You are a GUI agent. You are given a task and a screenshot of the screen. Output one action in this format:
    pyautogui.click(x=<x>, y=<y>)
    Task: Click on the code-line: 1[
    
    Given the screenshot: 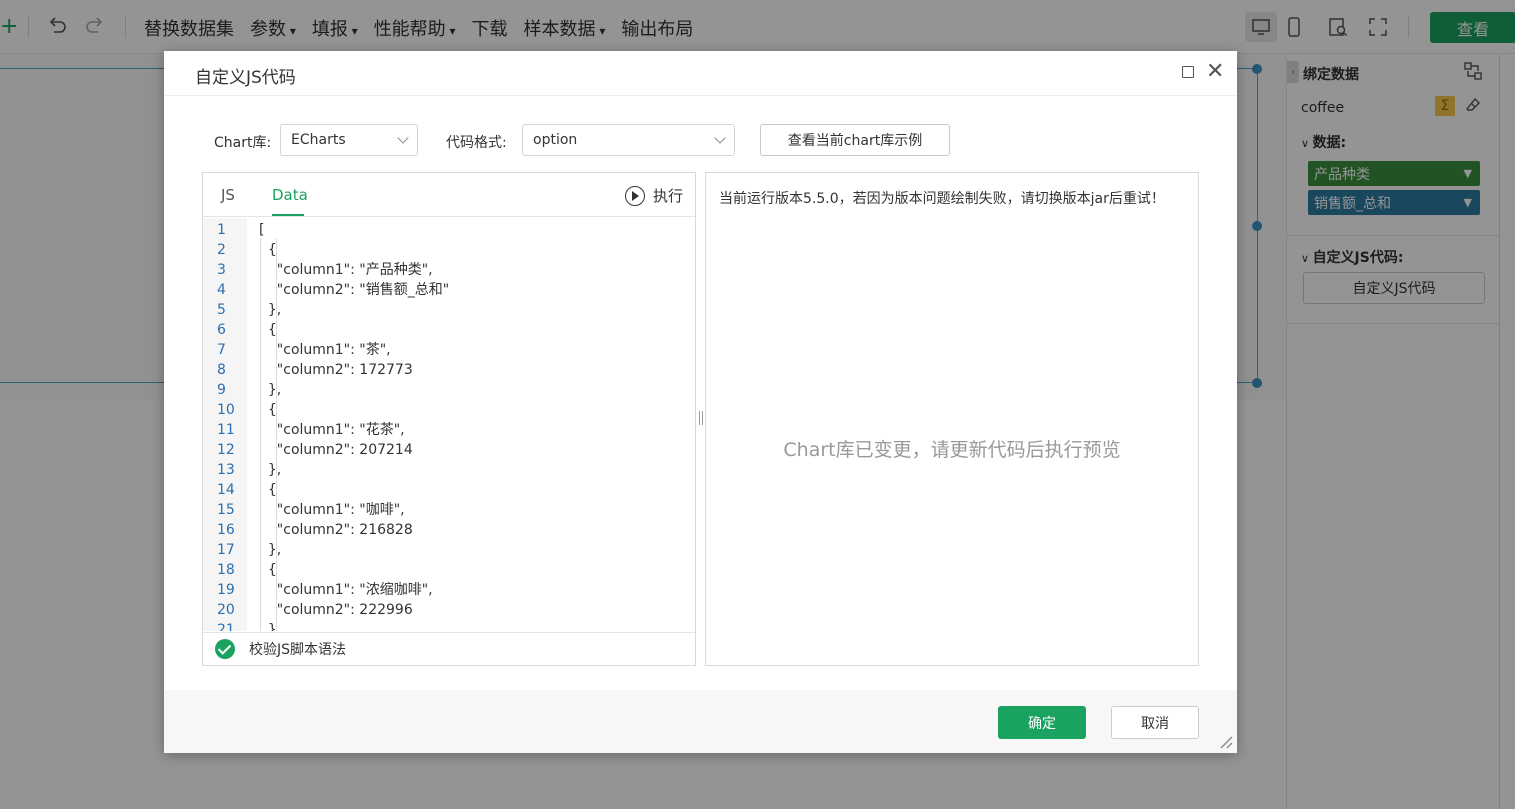 What is the action you would take?
    pyautogui.click(x=449, y=230)
    